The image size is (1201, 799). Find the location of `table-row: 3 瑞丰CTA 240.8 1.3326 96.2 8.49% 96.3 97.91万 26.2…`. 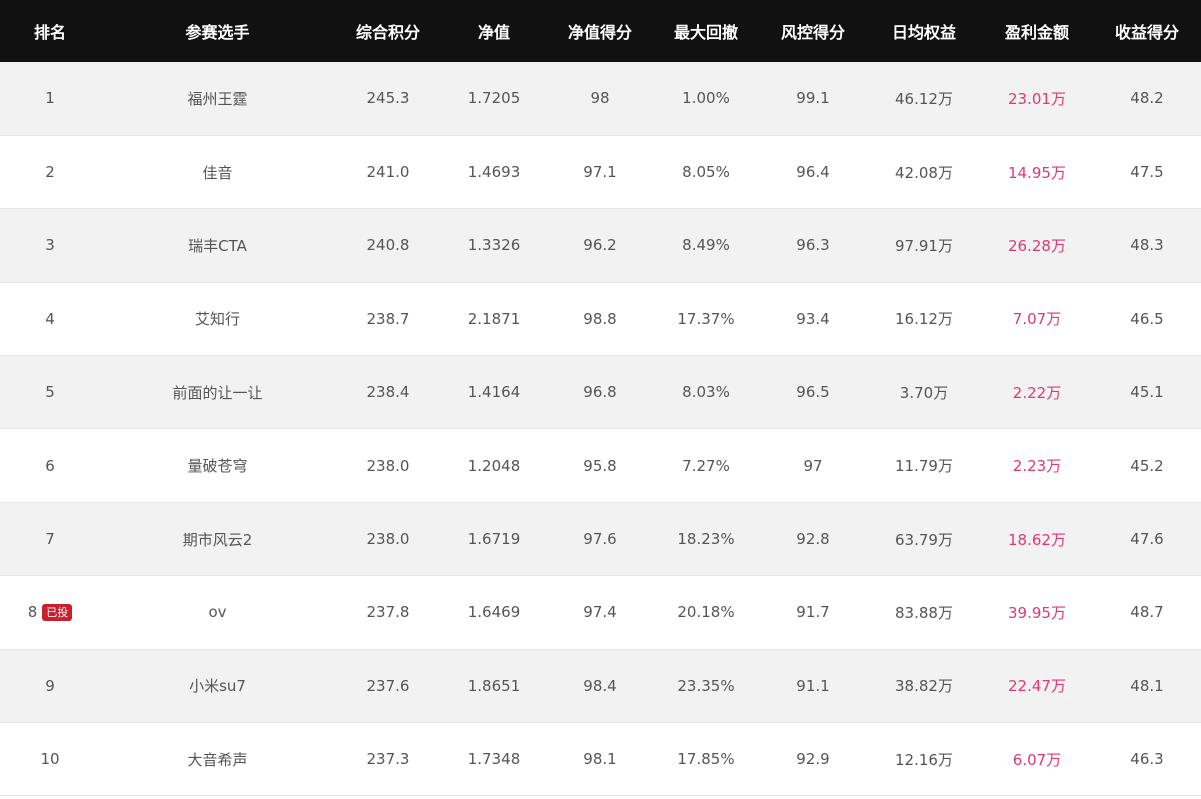

table-row: 3 瑞丰CTA 240.8 1.3326 96.2 8.49% 96.3 97.91万 26.2… is located at coordinates (600, 245).